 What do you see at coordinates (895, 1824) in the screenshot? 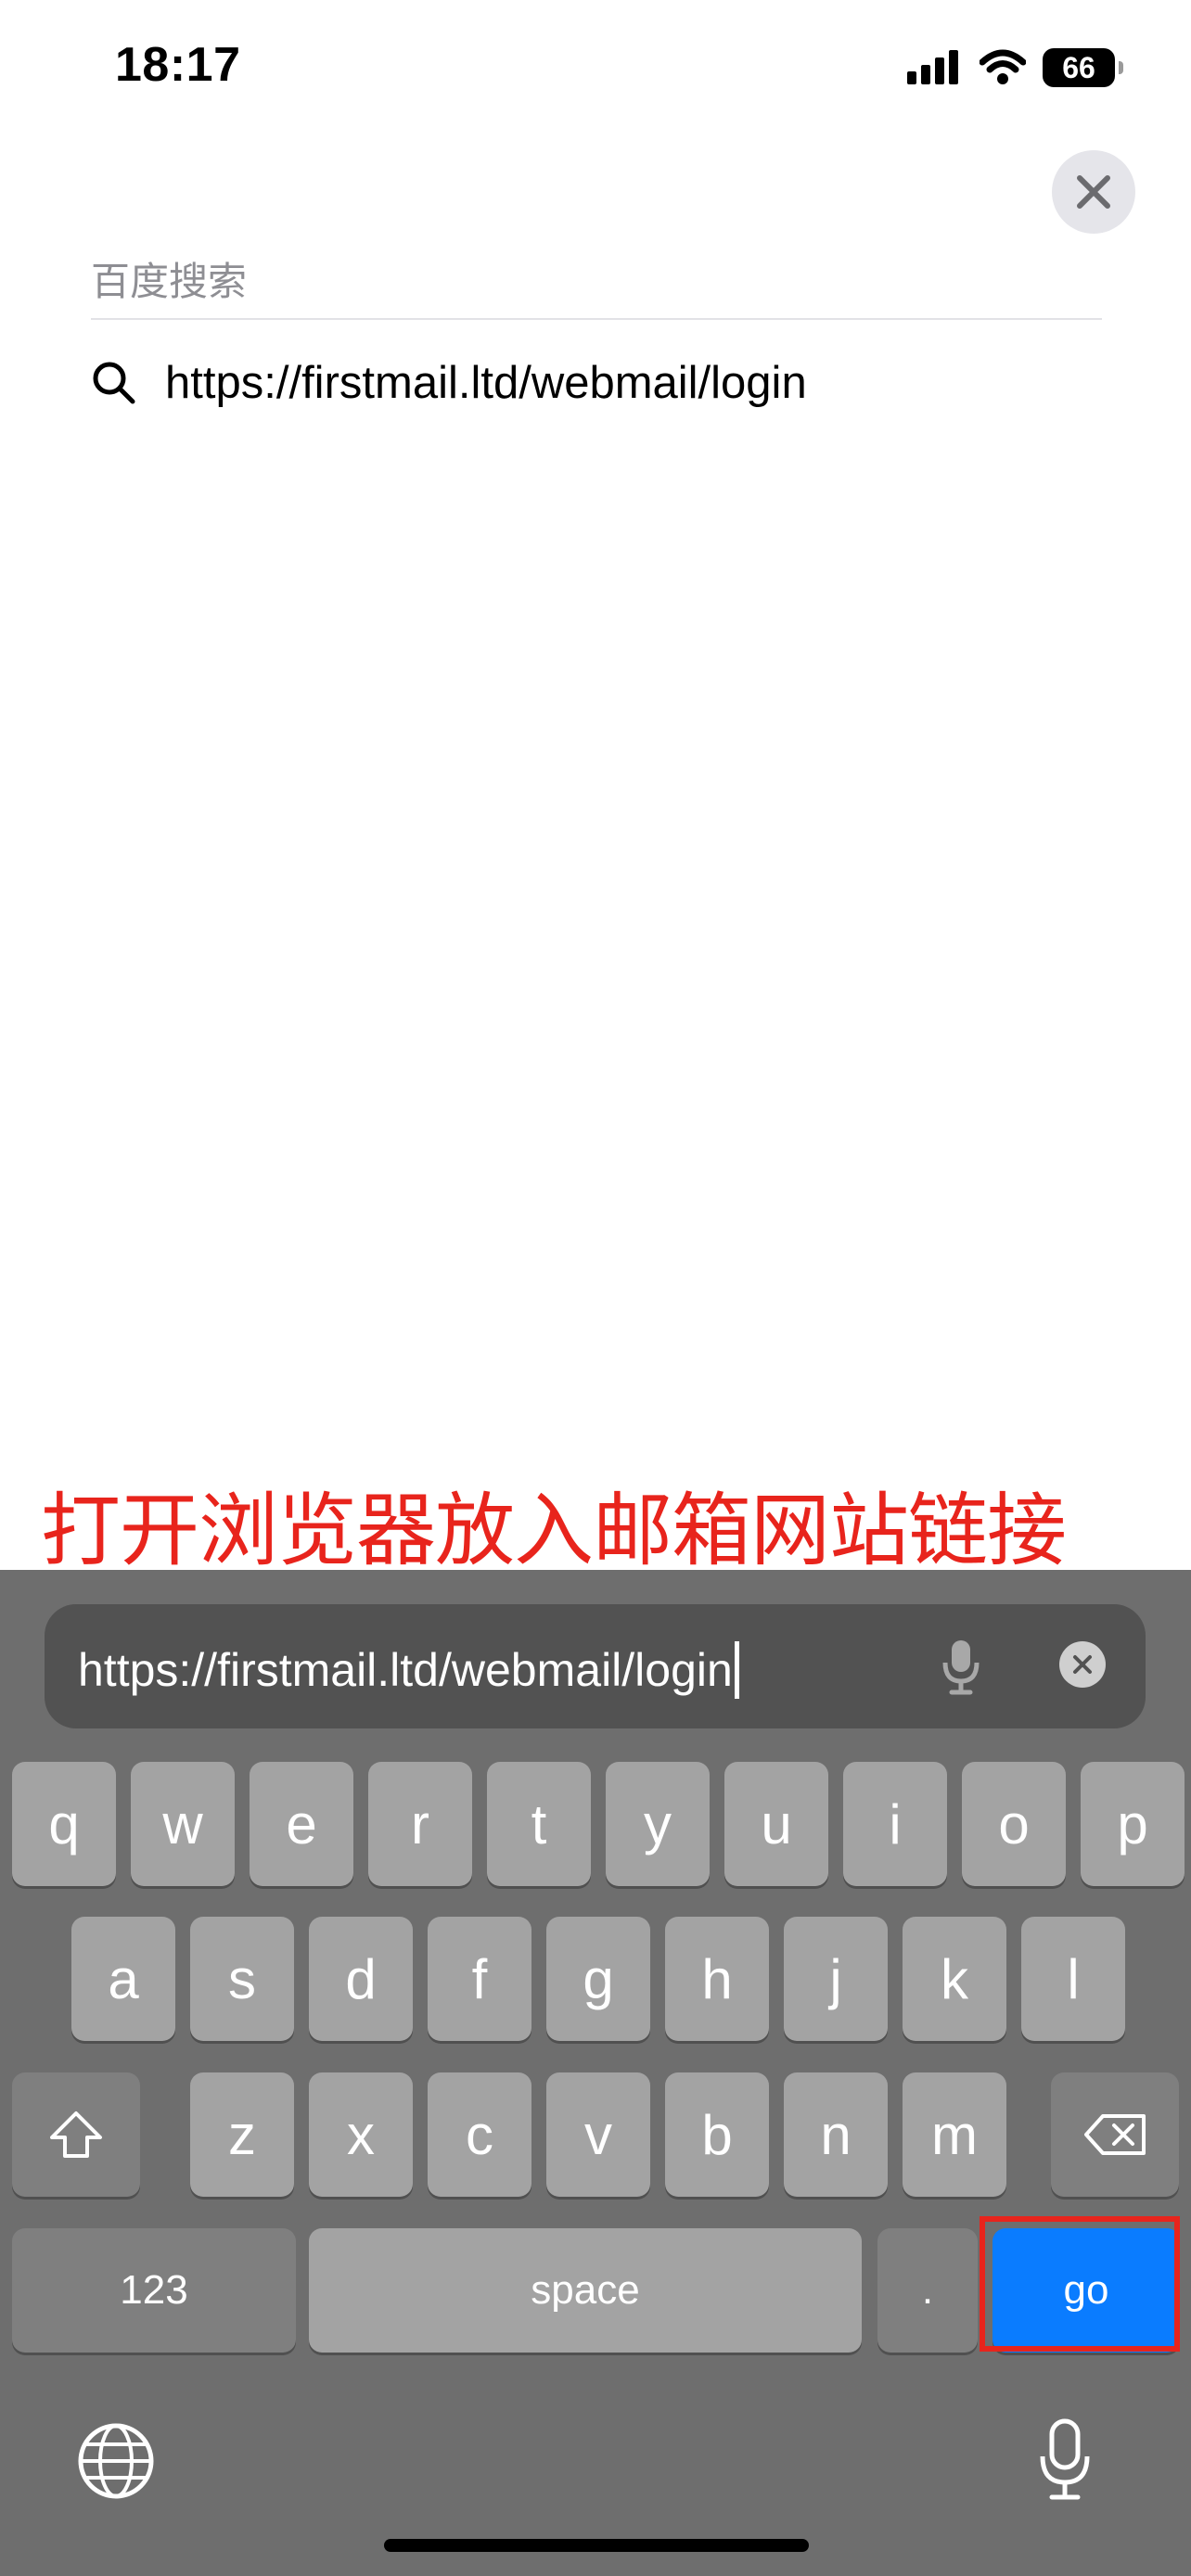
I see `key-i: i` at bounding box center [895, 1824].